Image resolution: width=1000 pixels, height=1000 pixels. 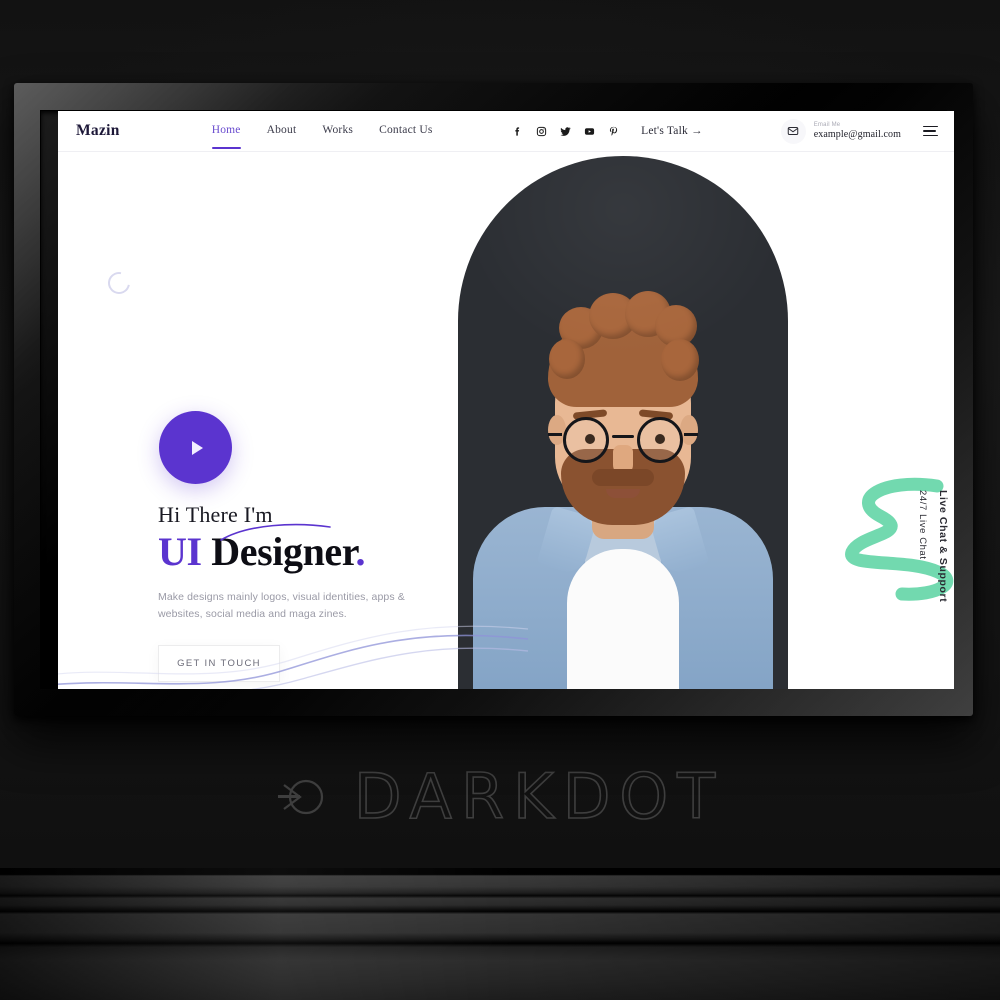 What do you see at coordinates (557, 430) in the screenshot?
I see `ear-left` at bounding box center [557, 430].